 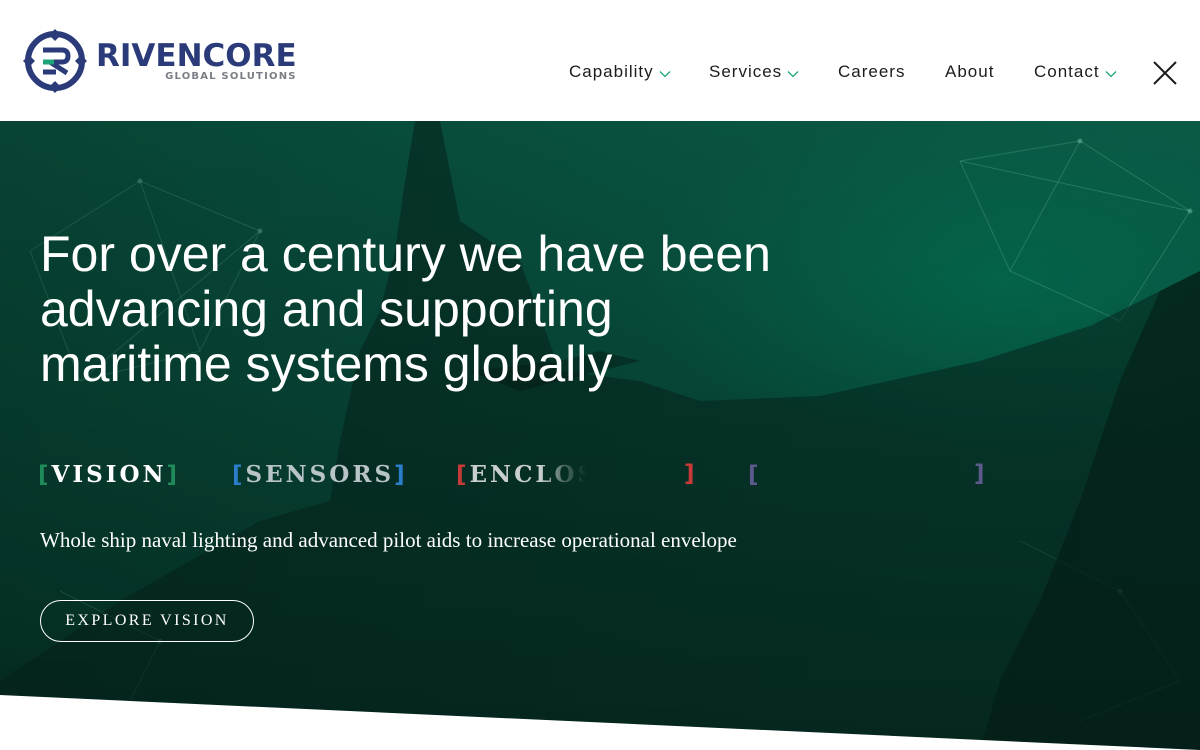 I want to click on nav-item-careers: Careers, so click(x=871, y=72).